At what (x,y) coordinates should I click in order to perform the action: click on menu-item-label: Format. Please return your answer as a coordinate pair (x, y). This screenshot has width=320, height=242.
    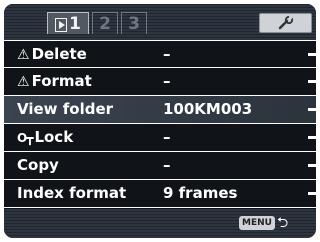
    Looking at the image, I should click on (61, 81).